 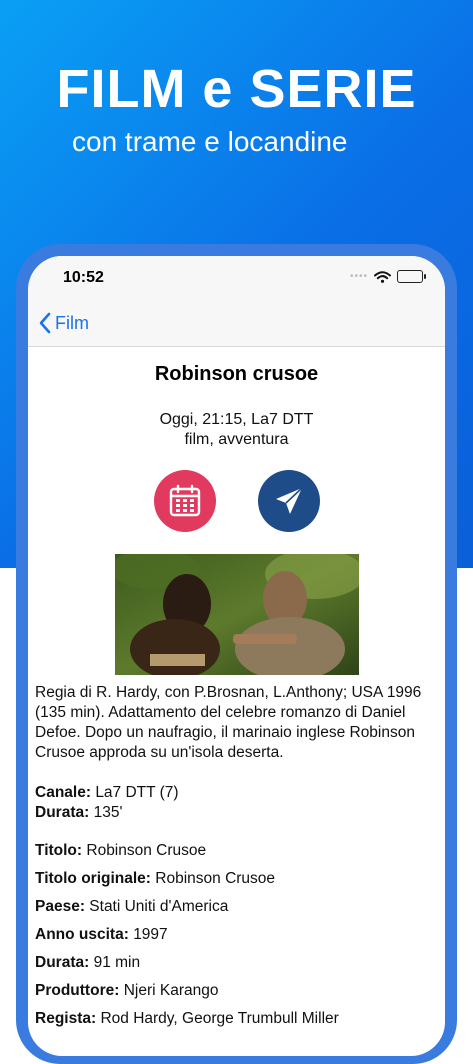 I want to click on detail-release-year: Anno uscita: 1997, so click(x=236, y=935).